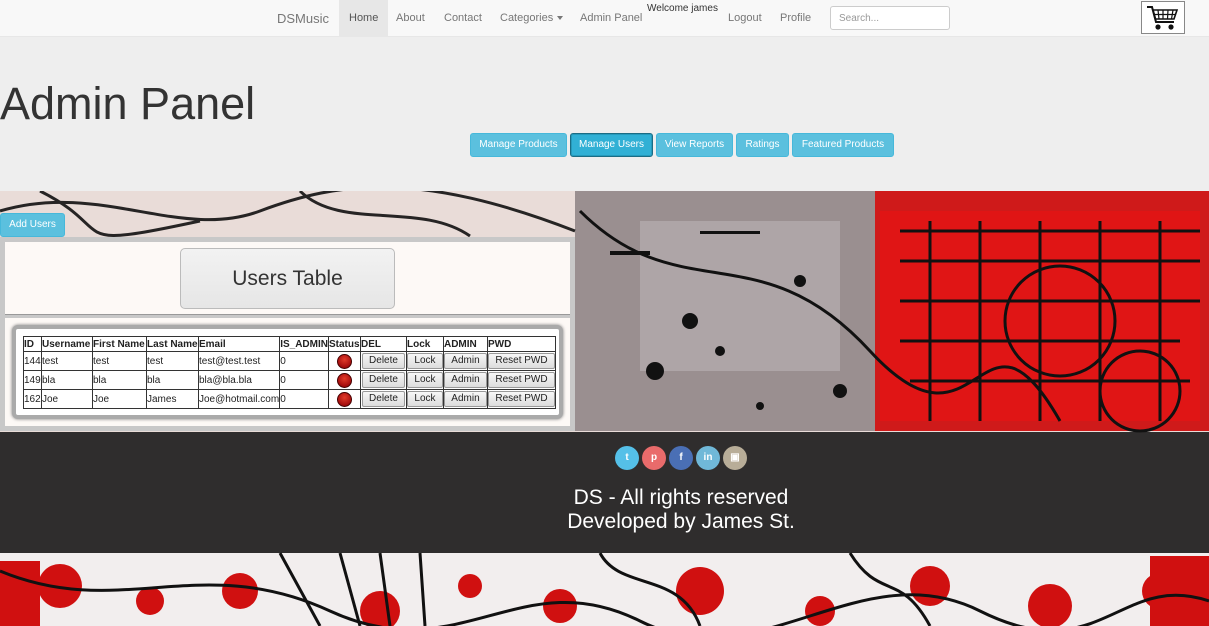 This screenshot has height=626, width=1209. Describe the element at coordinates (172, 361) in the screenshot. I see `user-last-name: test` at that location.